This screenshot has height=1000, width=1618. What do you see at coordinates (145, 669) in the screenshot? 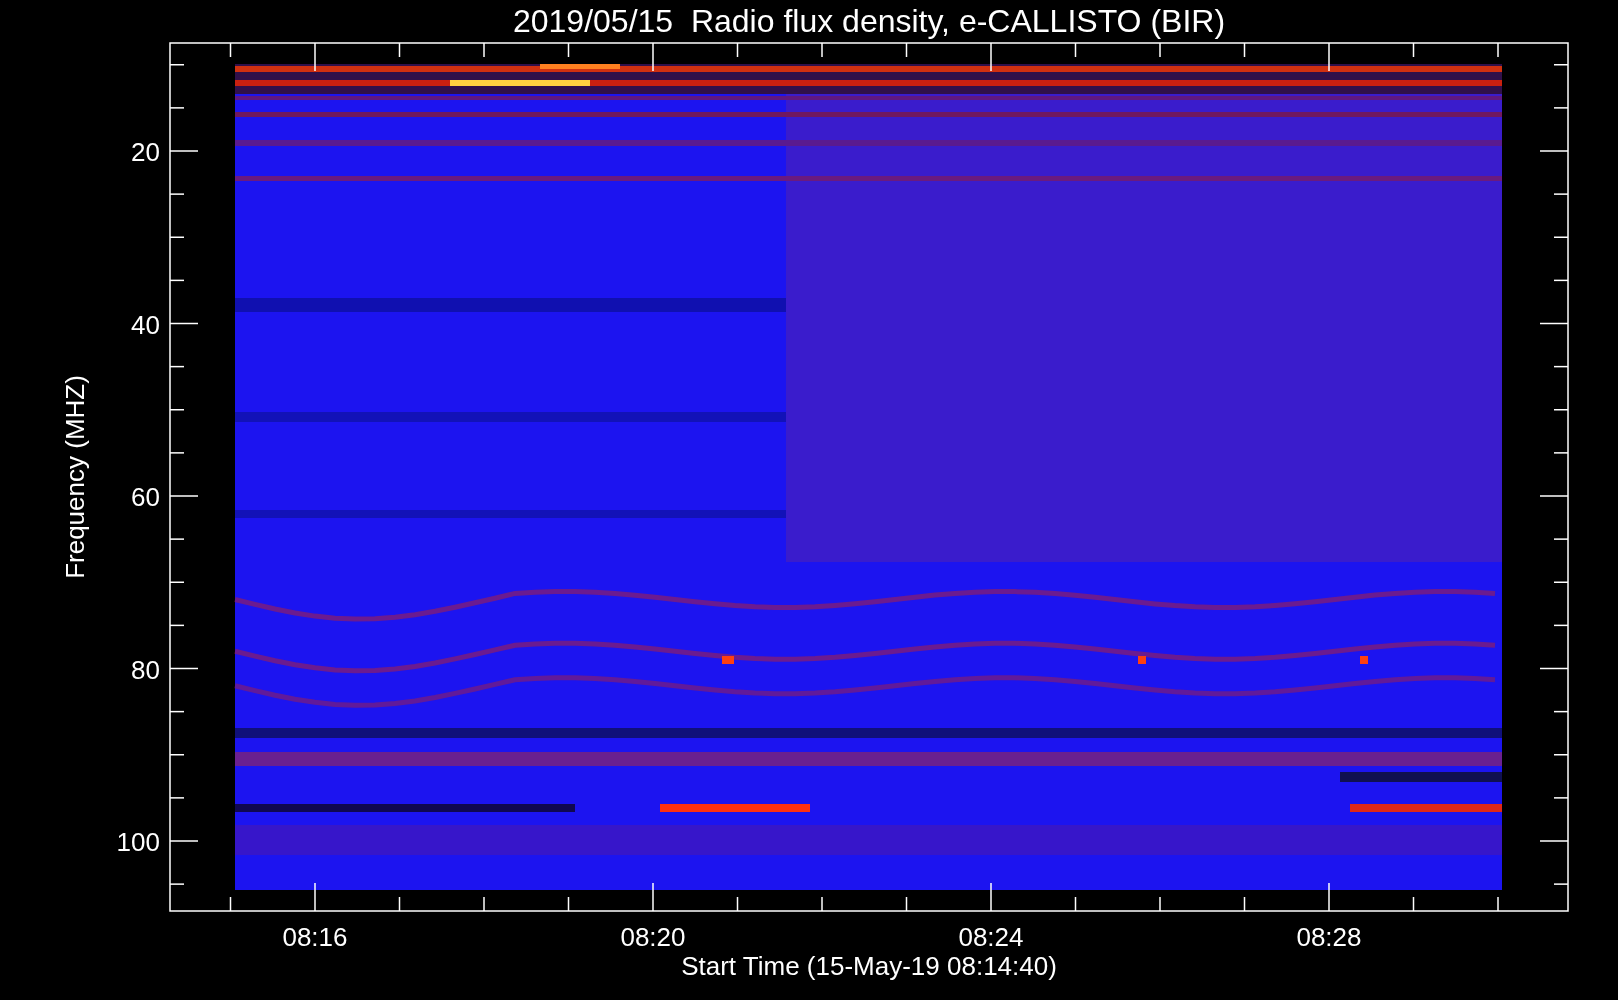
I see `y-tick-label: 80` at bounding box center [145, 669].